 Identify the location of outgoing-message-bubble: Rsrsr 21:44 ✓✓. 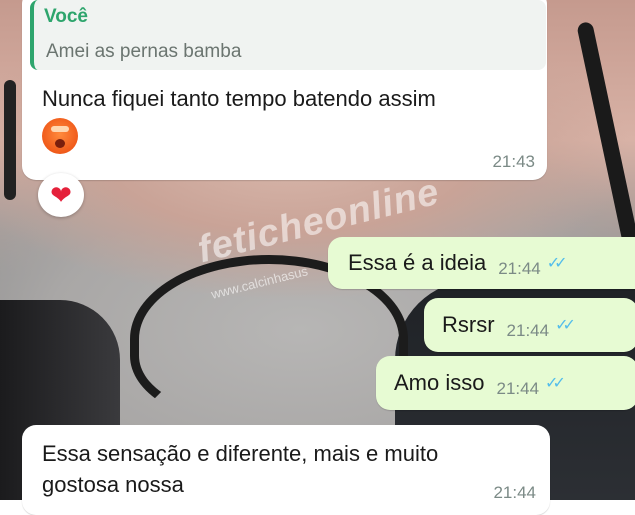
(529, 325).